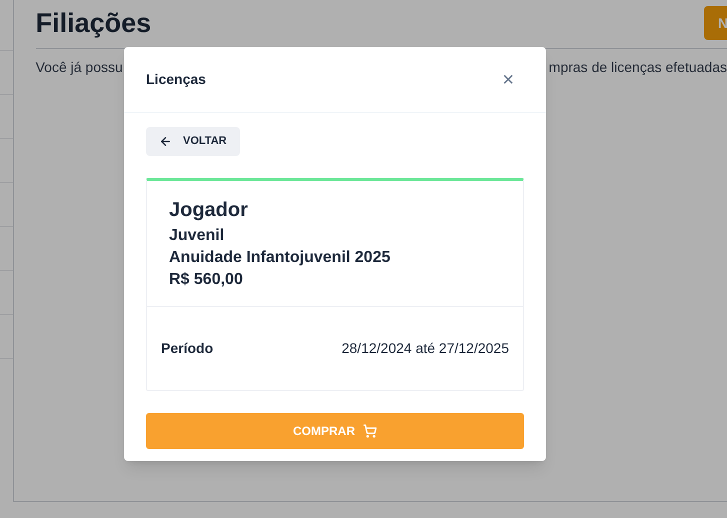 Image resolution: width=727 pixels, height=518 pixels. What do you see at coordinates (176, 79) in the screenshot?
I see `dialog-title: Licenças` at bounding box center [176, 79].